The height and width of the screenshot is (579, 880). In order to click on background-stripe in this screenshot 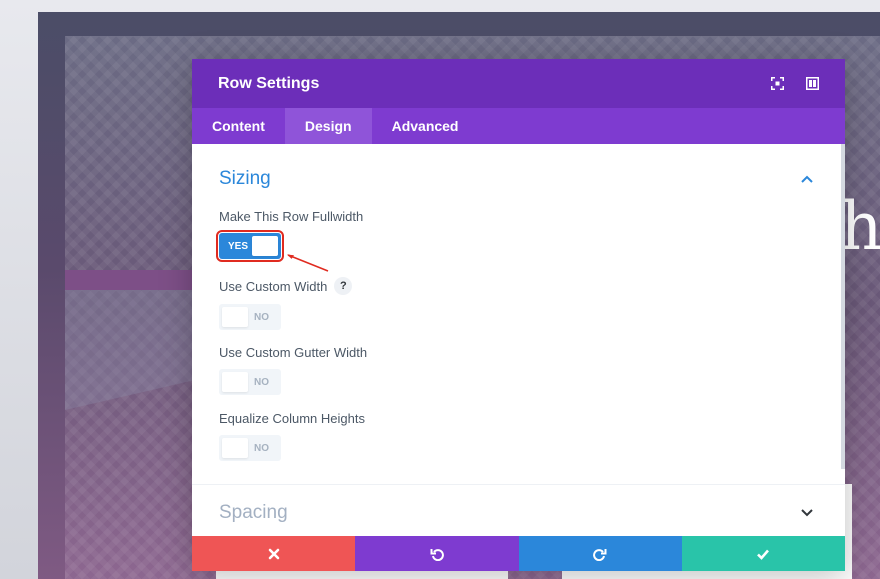, I will do `click(130, 280)`.